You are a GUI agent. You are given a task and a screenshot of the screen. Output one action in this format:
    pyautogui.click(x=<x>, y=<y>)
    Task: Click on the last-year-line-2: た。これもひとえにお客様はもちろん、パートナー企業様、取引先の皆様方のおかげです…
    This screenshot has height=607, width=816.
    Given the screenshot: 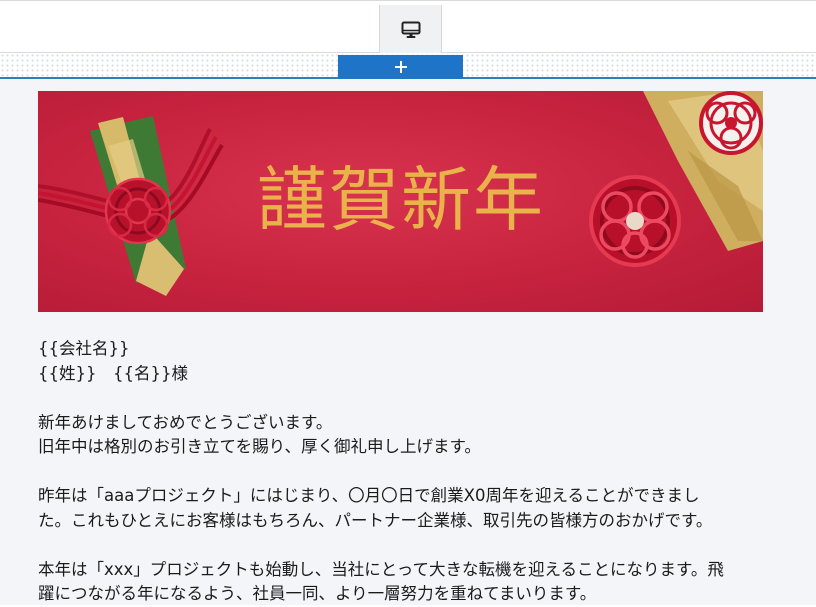 What is the action you would take?
    pyautogui.click(x=375, y=520)
    